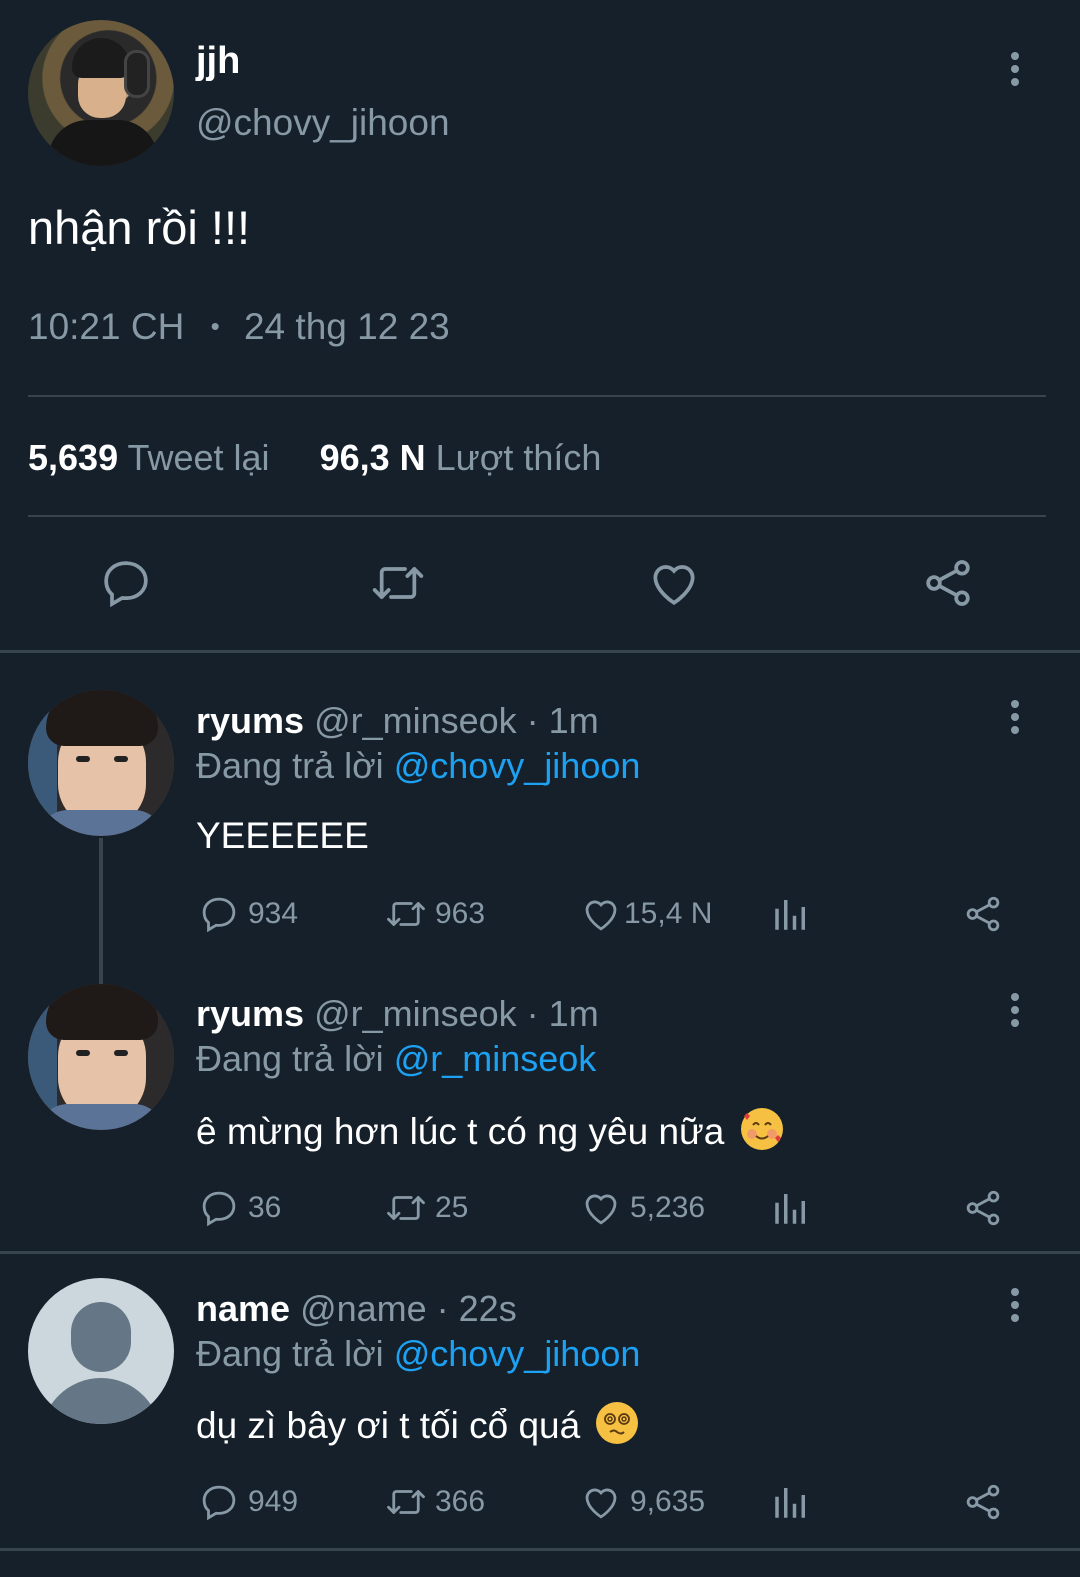 This screenshot has width=1080, height=1577. Describe the element at coordinates (106, 326) in the screenshot. I see `tweet-time: 10:21 CH` at that location.